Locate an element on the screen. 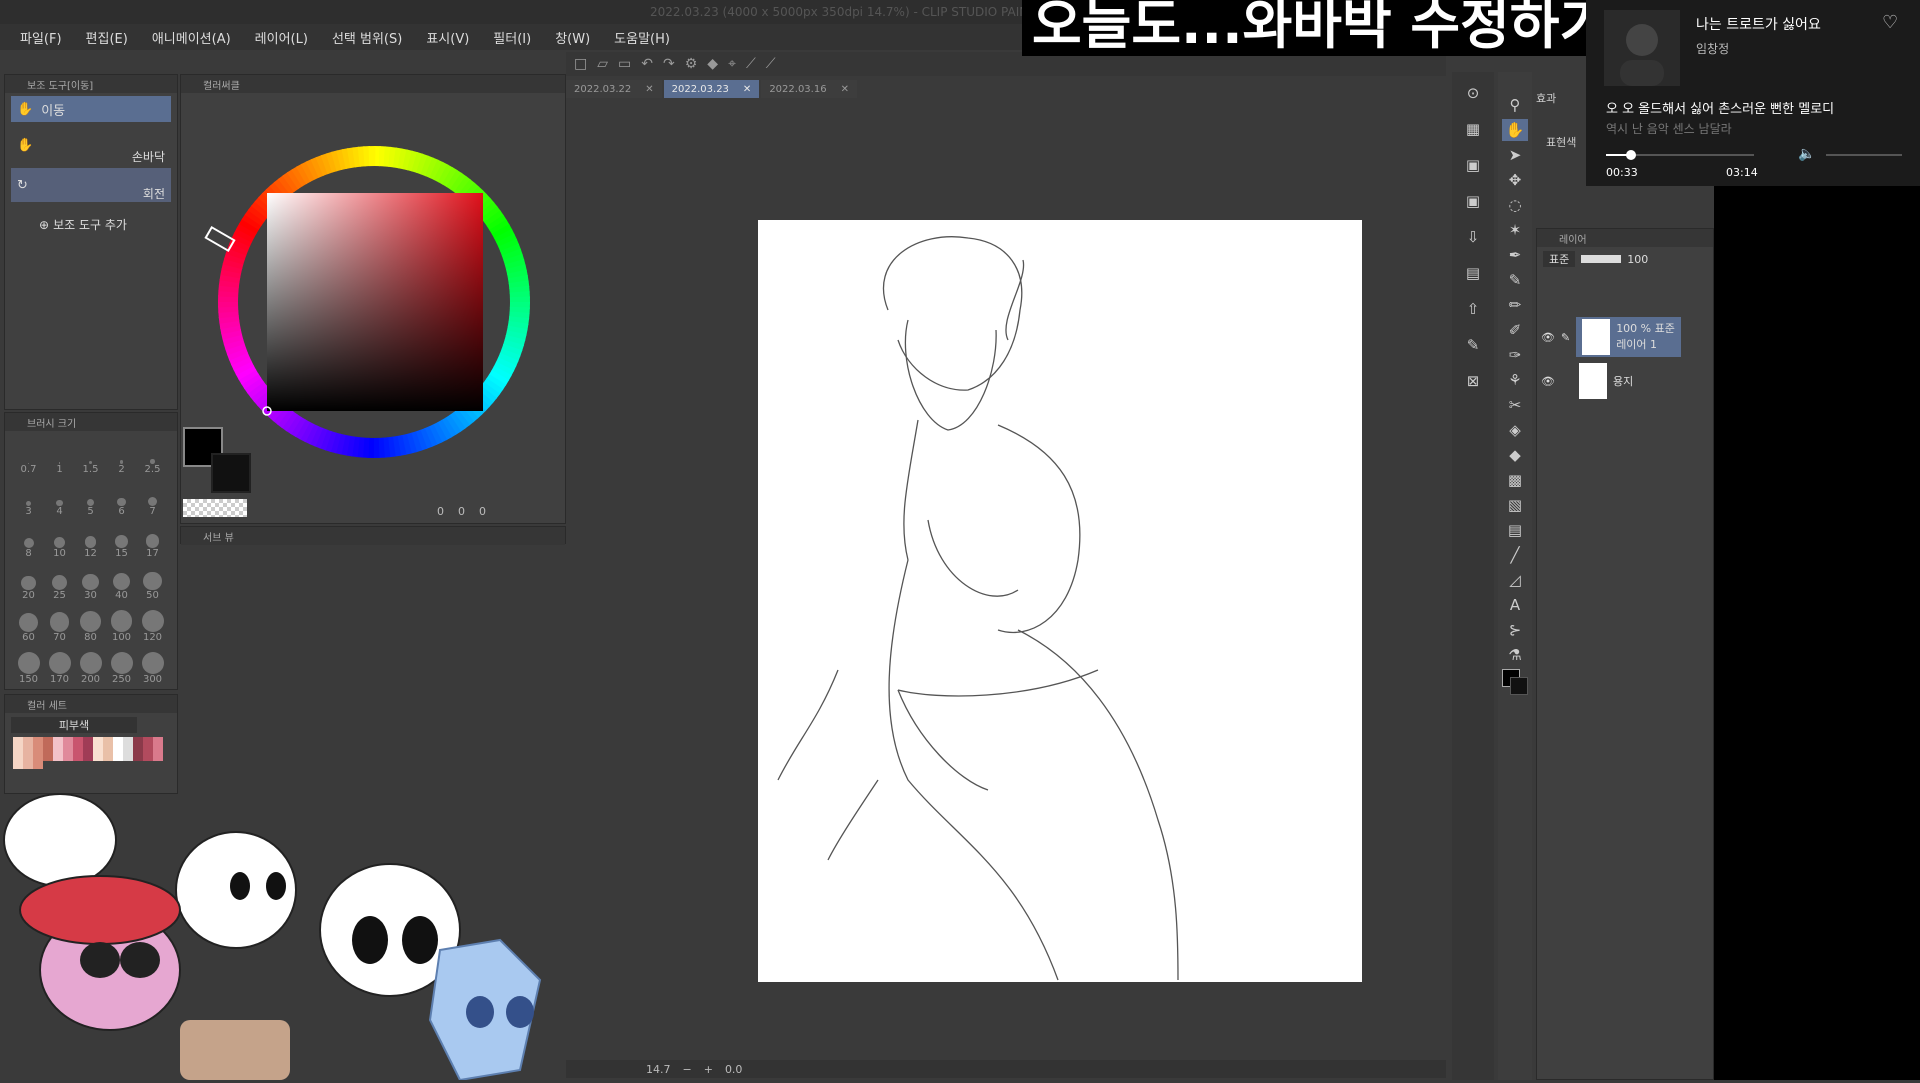 This screenshot has height=1083, width=1920. eye-icon: 👁 is located at coordinates (1548, 381).